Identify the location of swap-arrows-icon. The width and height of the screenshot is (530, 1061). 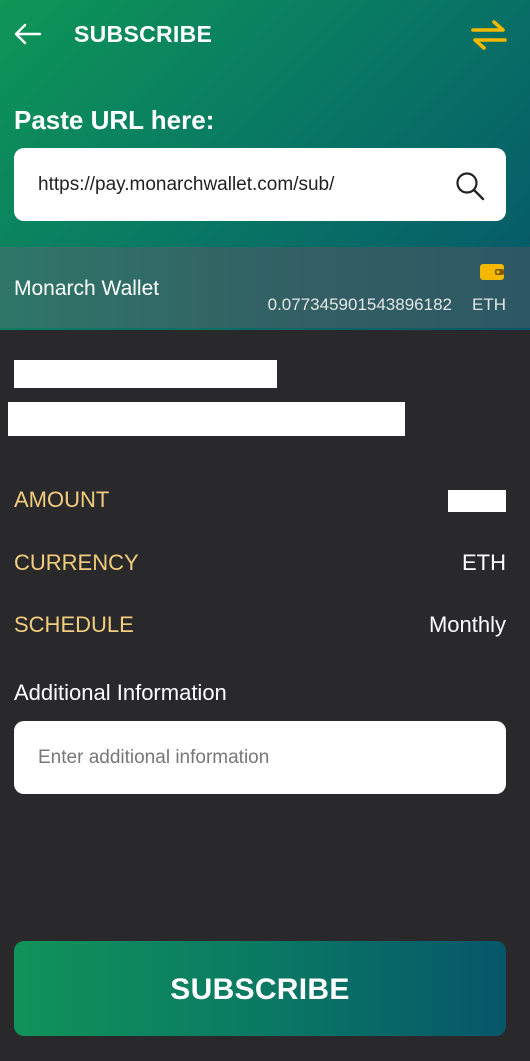
(489, 35).